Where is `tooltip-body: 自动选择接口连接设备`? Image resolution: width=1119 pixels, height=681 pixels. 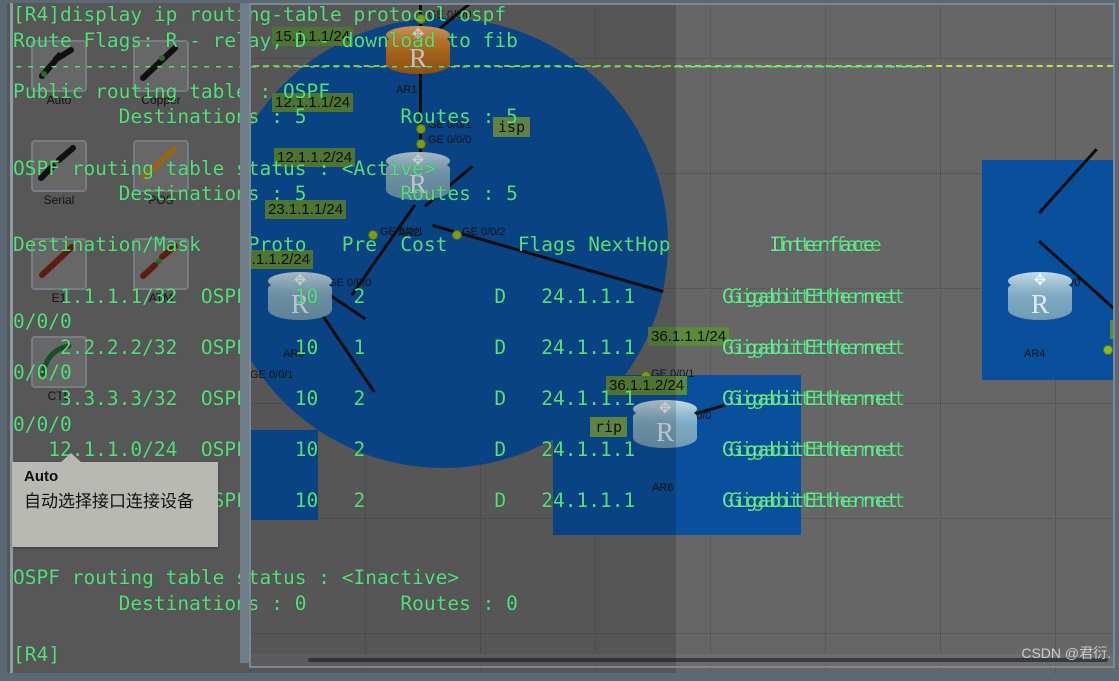
tooltip-body: 自动选择接口连接设备 is located at coordinates (109, 502).